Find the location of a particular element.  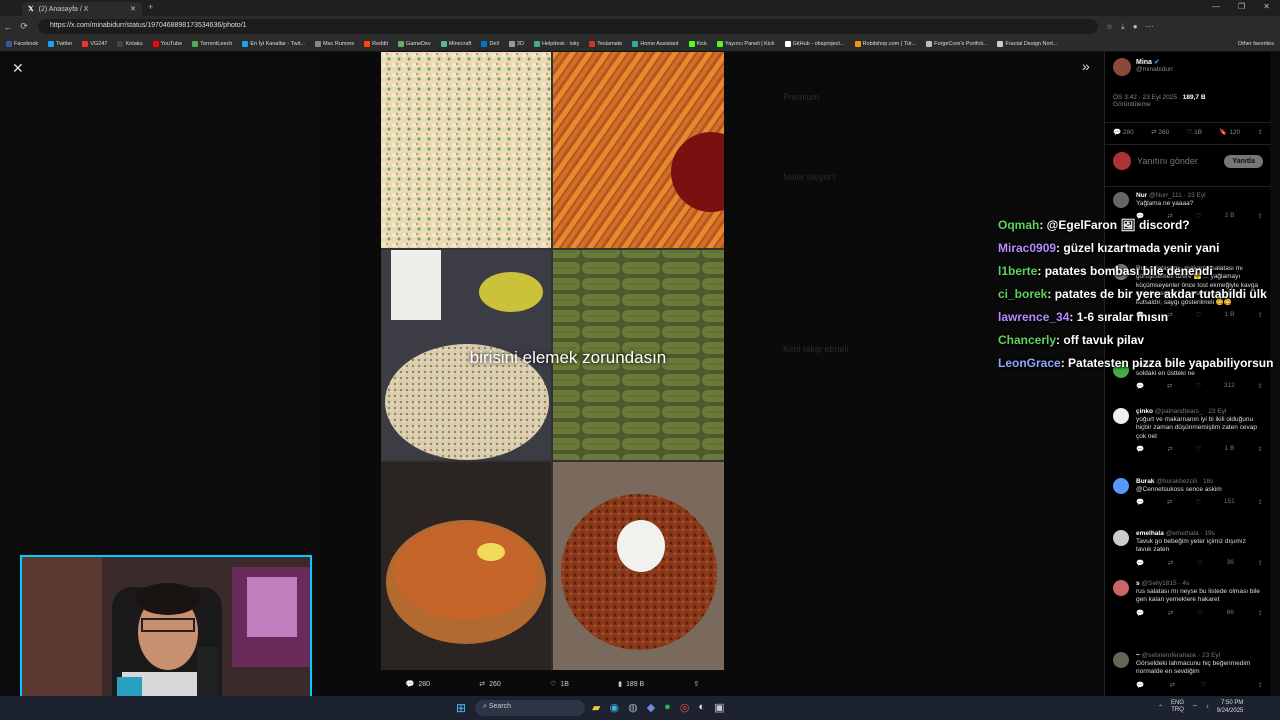

restore-icon: ❐ is located at coordinates (1241, 6).